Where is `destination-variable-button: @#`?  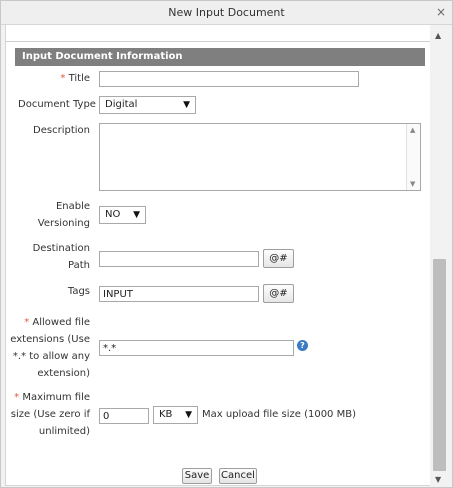 destination-variable-button: @# is located at coordinates (278, 258).